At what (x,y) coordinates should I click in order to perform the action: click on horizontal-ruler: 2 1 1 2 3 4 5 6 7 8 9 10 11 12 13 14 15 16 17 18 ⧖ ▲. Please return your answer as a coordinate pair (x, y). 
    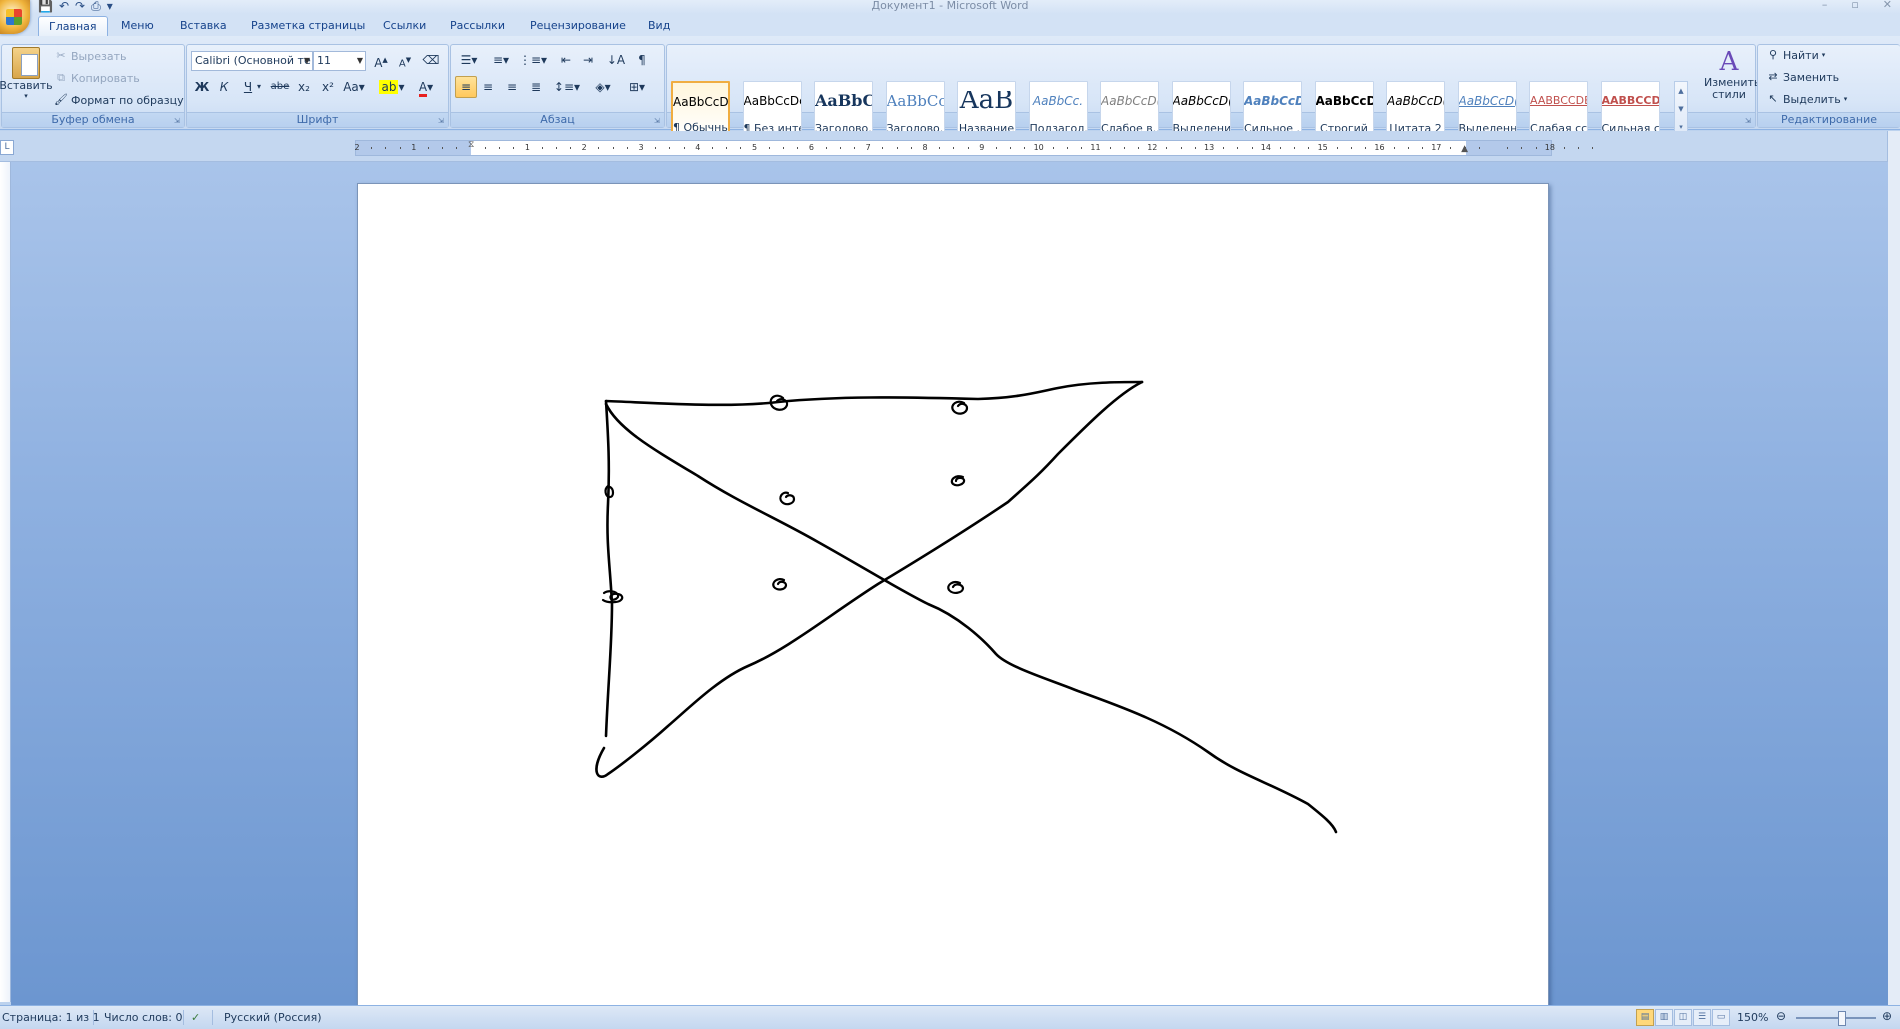
    Looking at the image, I should click on (974, 148).